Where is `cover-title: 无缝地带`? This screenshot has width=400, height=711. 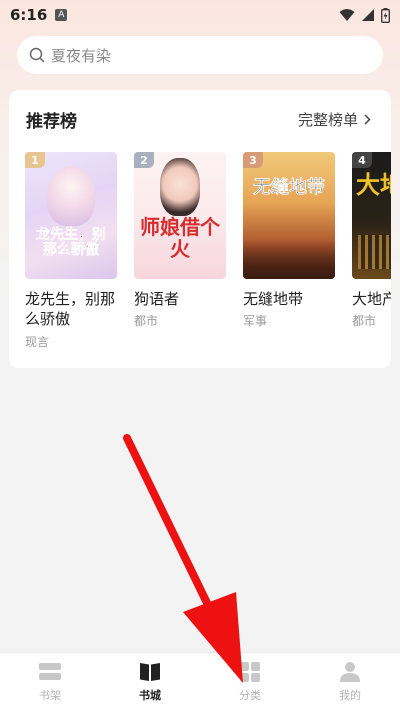 cover-title: 无缝地带 is located at coordinates (289, 187).